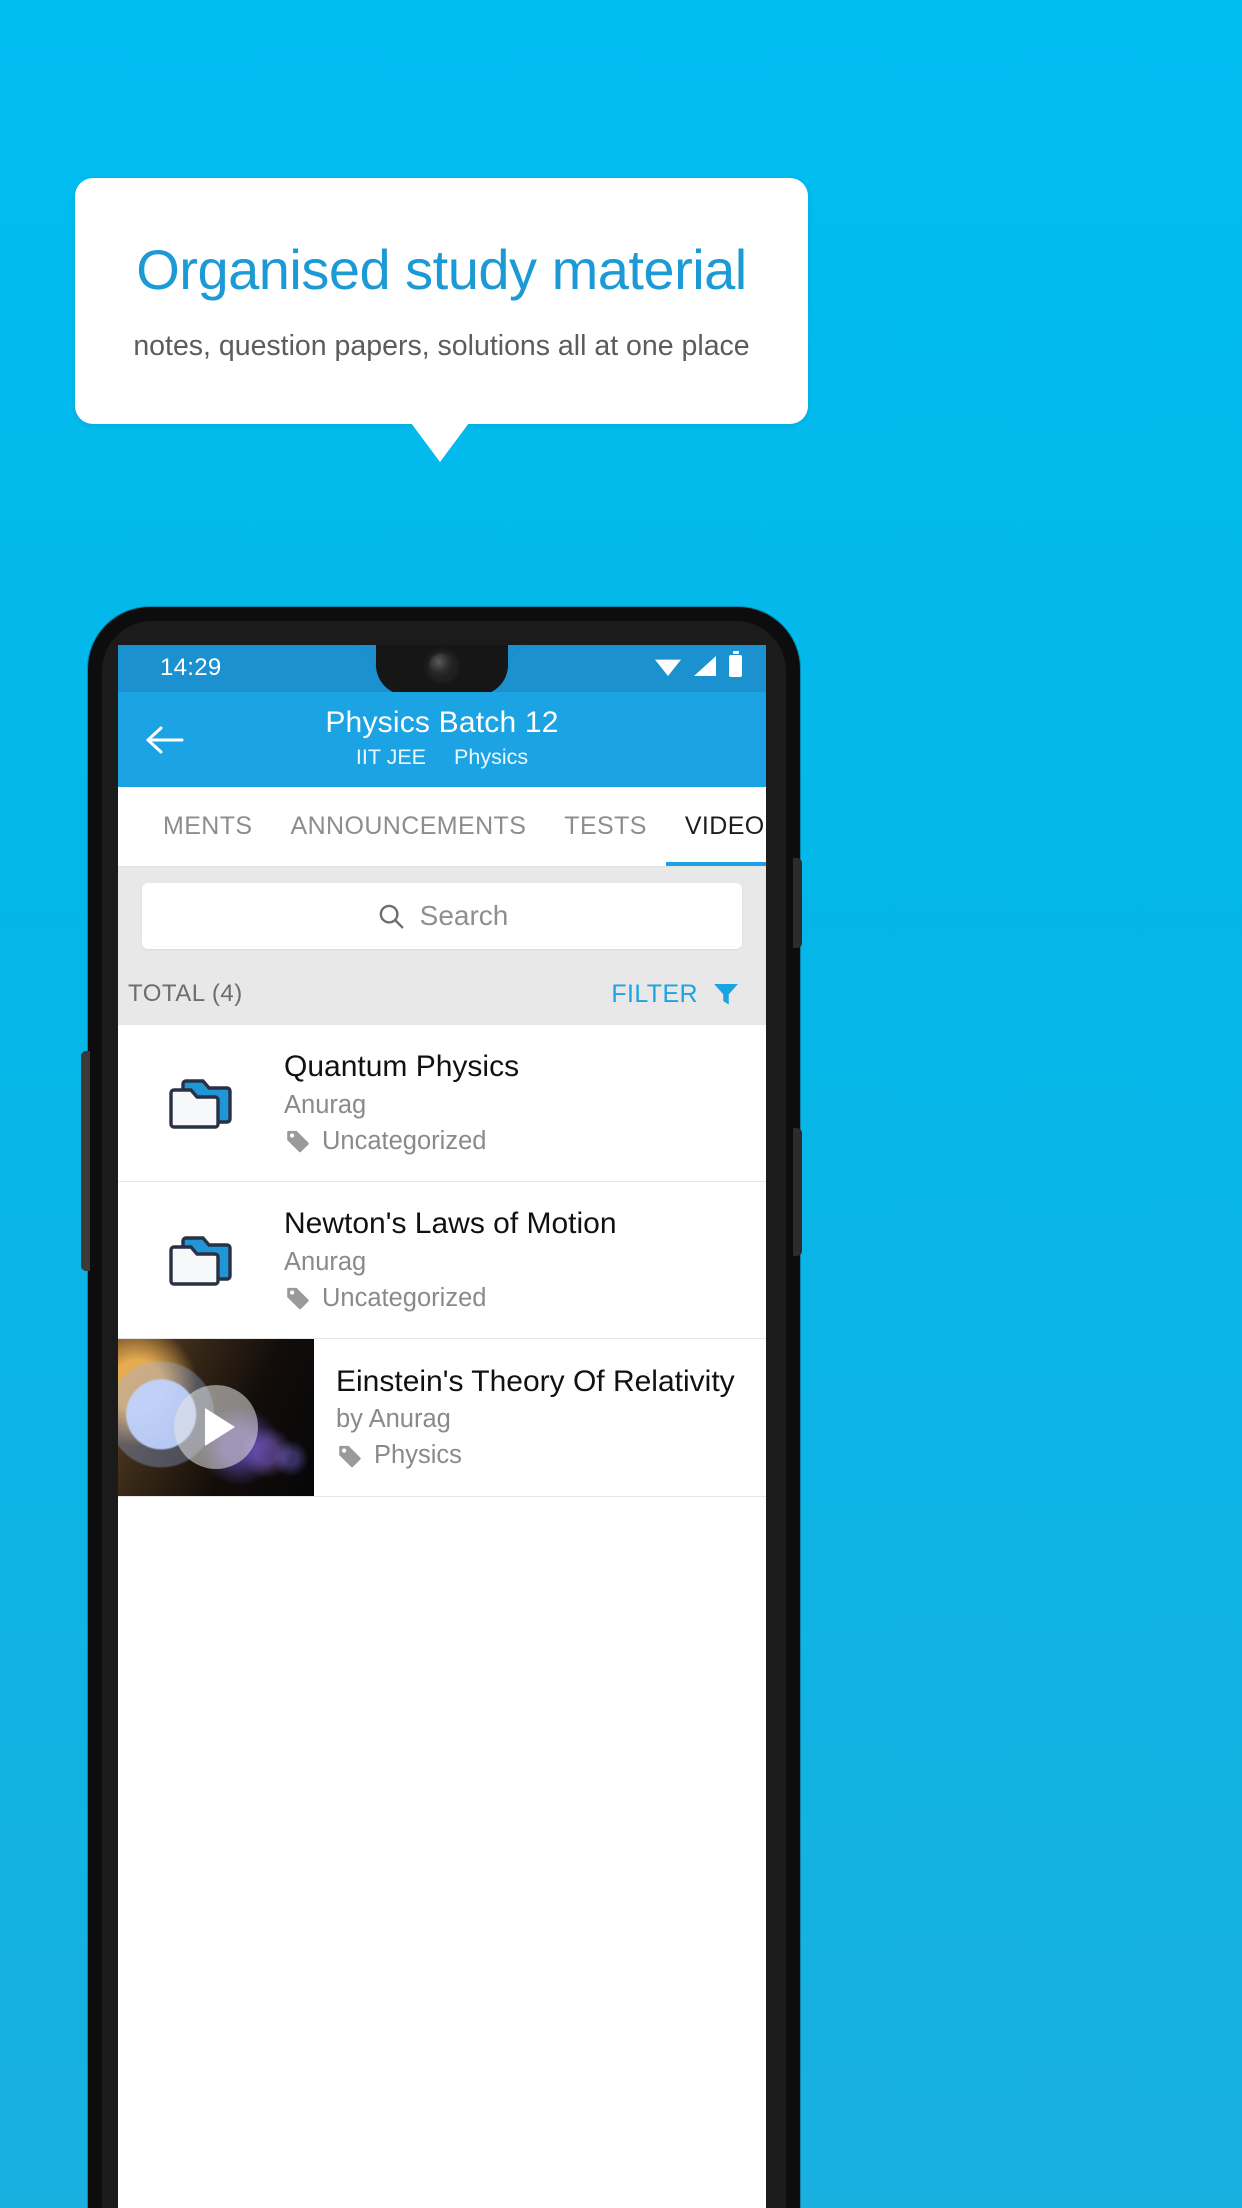 The height and width of the screenshot is (2208, 1242). Describe the element at coordinates (85, 1161) in the screenshot. I see `phone-left-button` at that location.